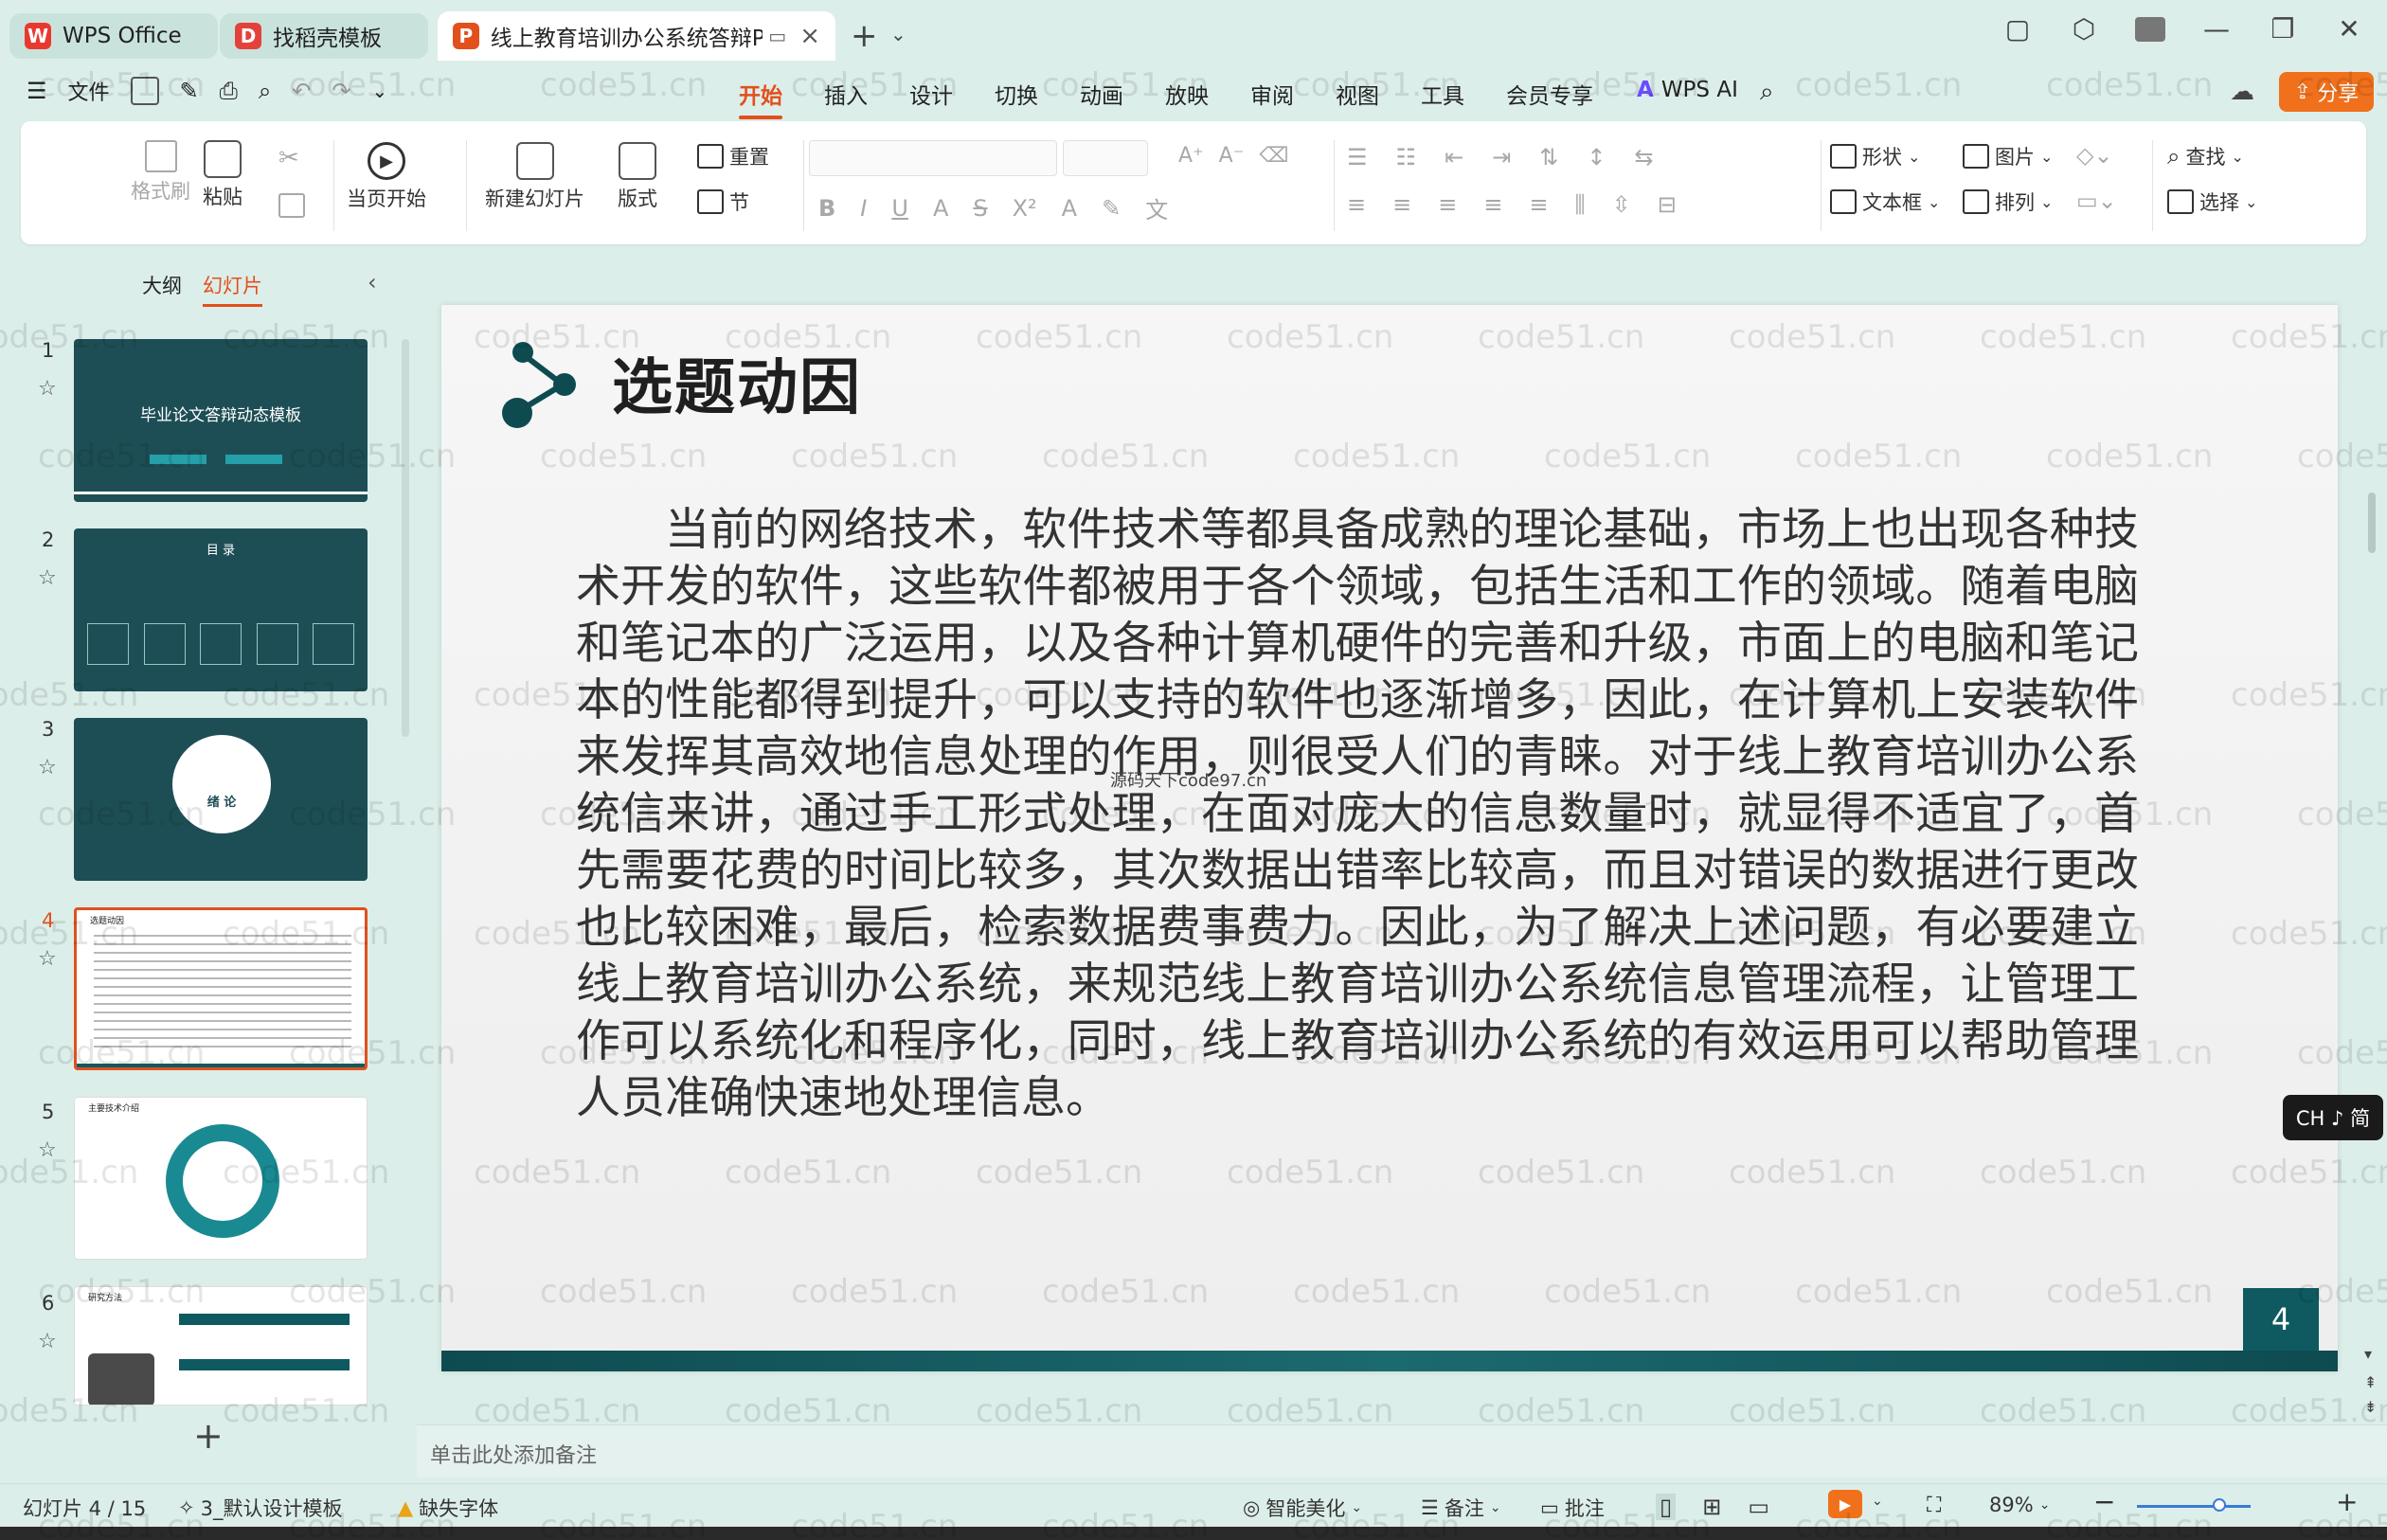 This screenshot has height=1540, width=2387. Describe the element at coordinates (301, 91) in the screenshot. I see `undo-icon: ↶` at that location.